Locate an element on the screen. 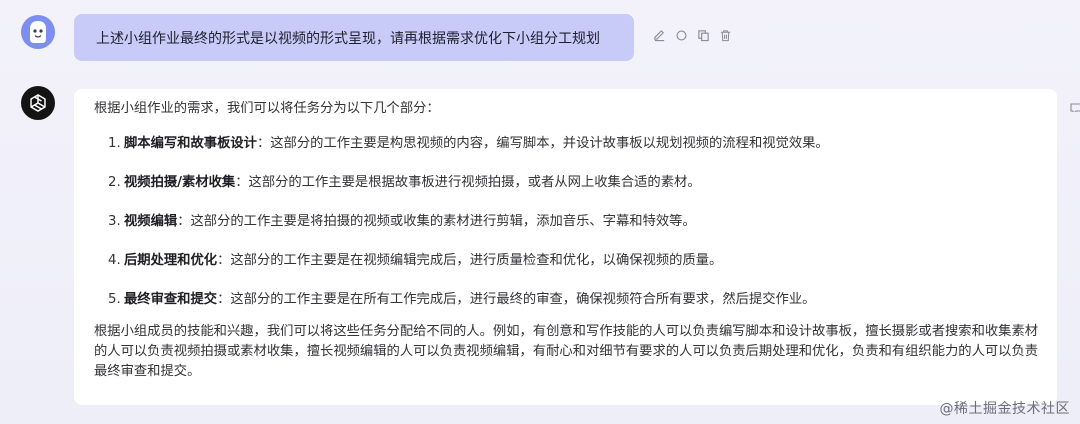 The height and width of the screenshot is (424, 1080). assistant-intro: 根据小组作业的需求，我们可以将任务分为以下几个部分： is located at coordinates (267, 108).